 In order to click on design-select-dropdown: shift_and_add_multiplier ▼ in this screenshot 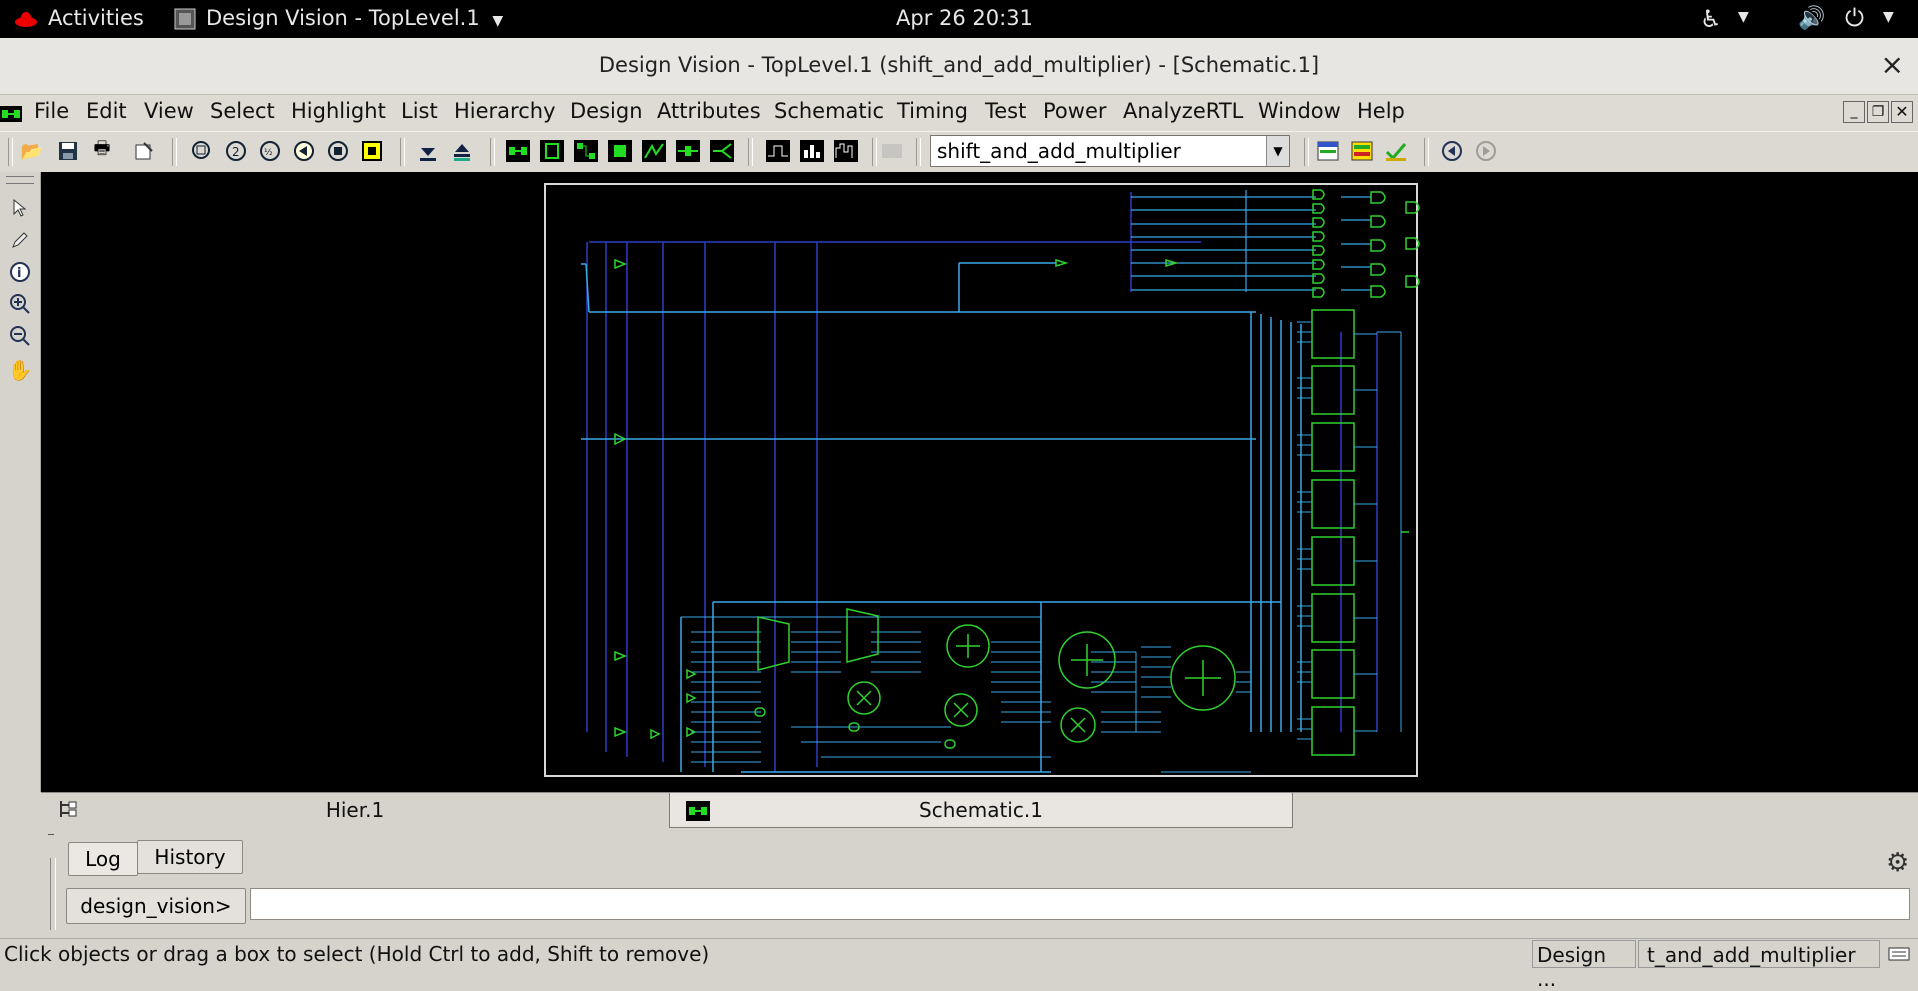, I will do `click(1110, 151)`.